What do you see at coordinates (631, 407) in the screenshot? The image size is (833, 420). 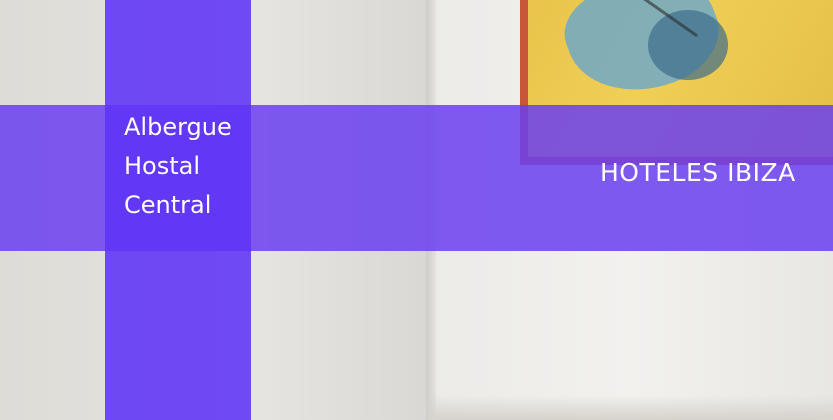 I see `floor-shadow` at bounding box center [631, 407].